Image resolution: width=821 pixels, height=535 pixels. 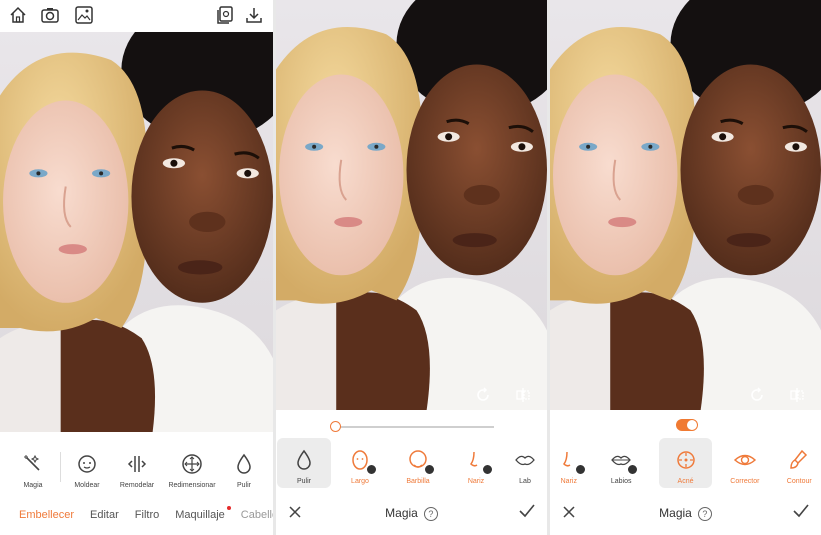 What do you see at coordinates (147, 515) in the screenshot?
I see `nav-filter: Filtro` at bounding box center [147, 515].